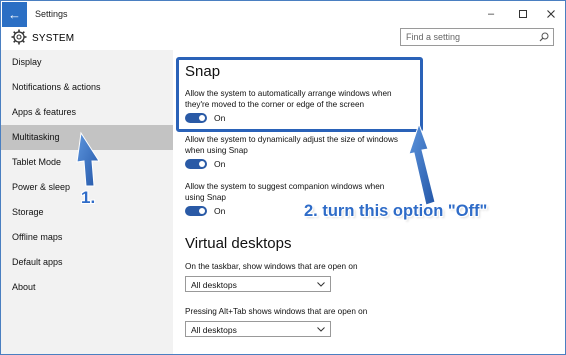 This screenshot has height=355, width=566. I want to click on taskbar-dropdown-value: All desktops, so click(214, 285).